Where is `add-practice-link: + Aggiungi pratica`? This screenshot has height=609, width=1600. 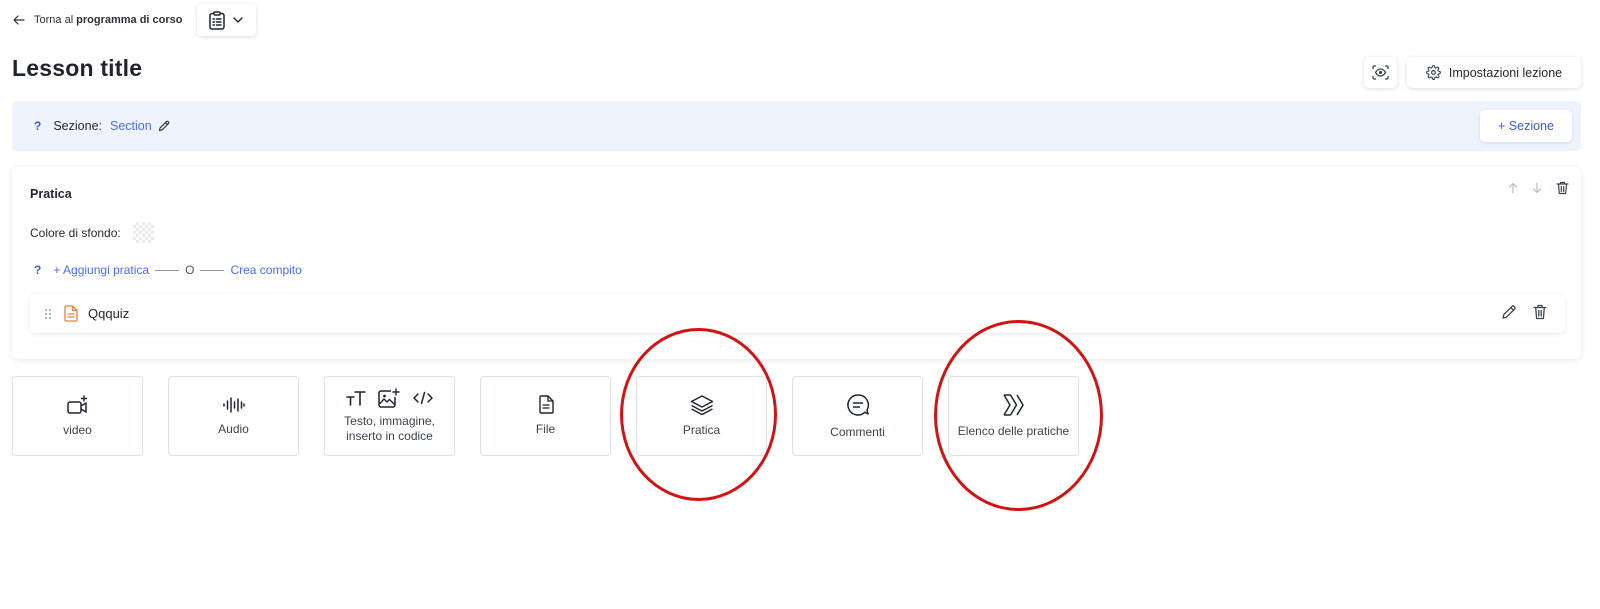
add-practice-link: + Aggiungi pratica is located at coordinates (101, 270).